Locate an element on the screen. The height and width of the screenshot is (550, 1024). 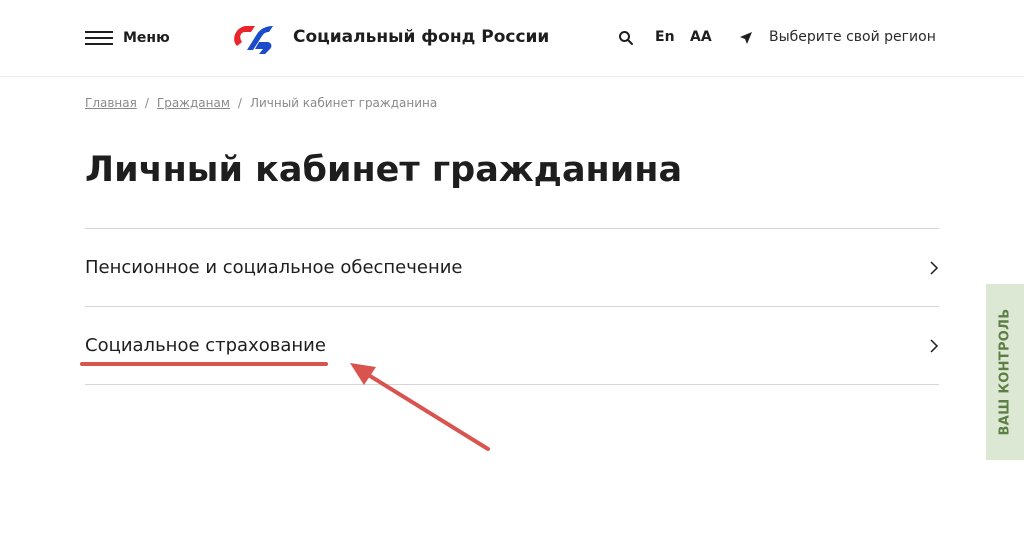
page-title: Личный кабинет гражданина is located at coordinates (384, 170).